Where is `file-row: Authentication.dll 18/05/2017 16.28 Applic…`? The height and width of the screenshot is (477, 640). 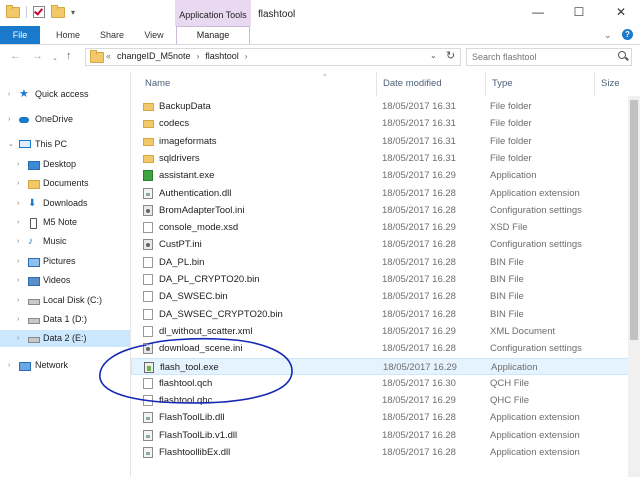 file-row: Authentication.dll 18/05/2017 16.28 Applic… is located at coordinates (381, 193).